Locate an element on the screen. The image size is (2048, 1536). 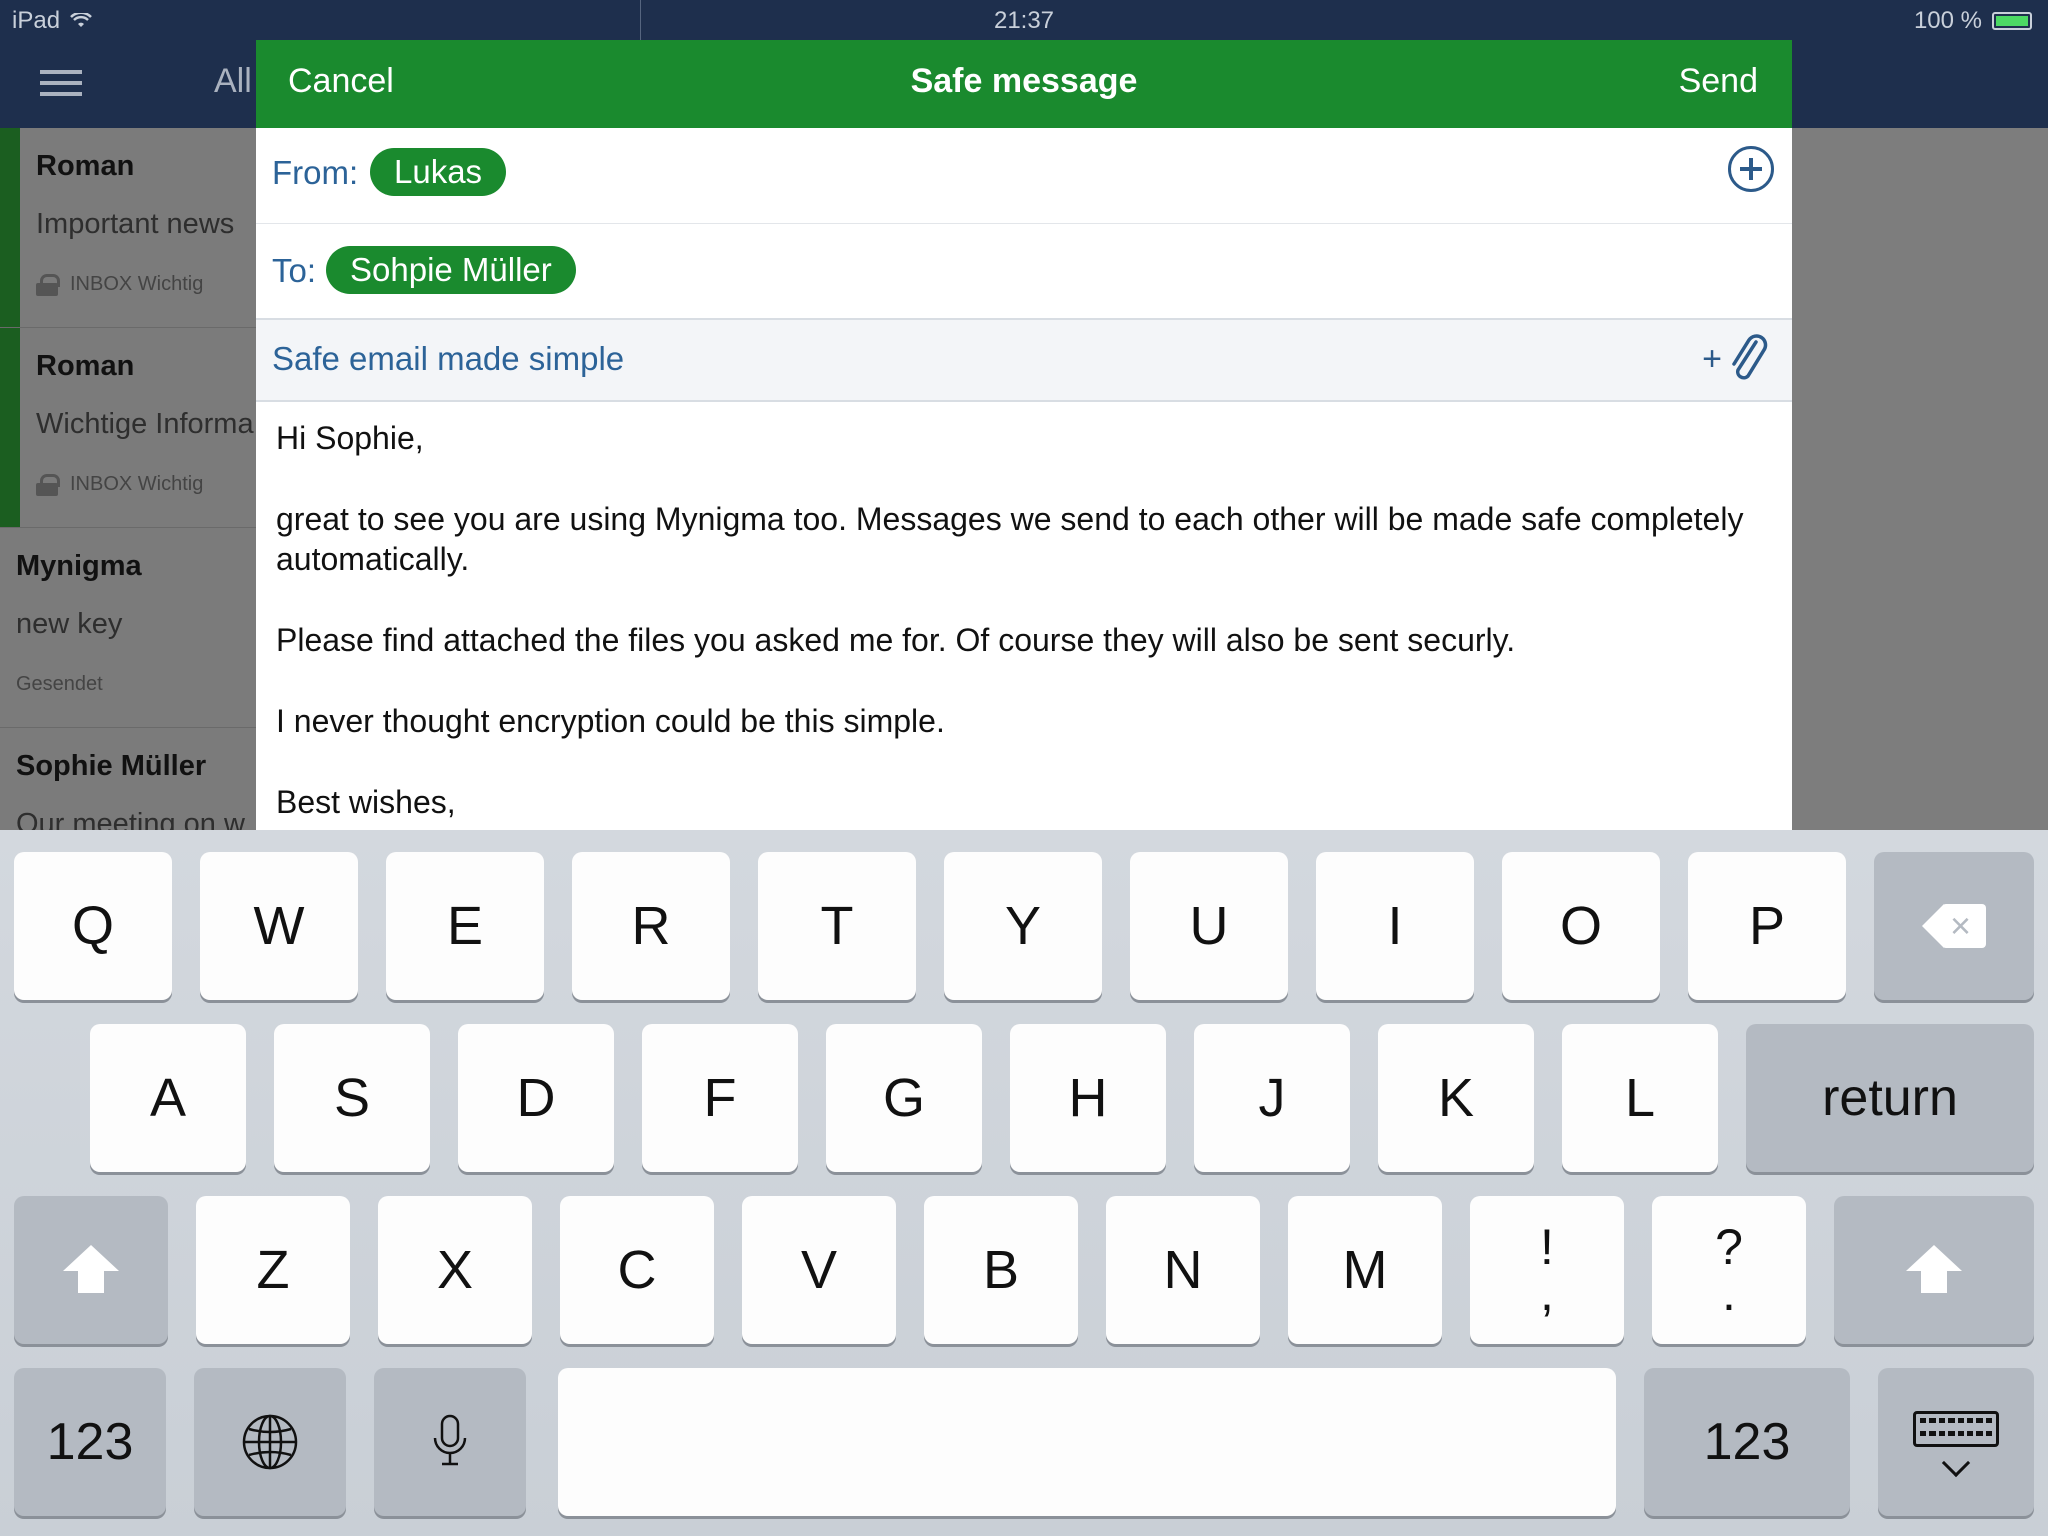
key-o: O is located at coordinates (1581, 926).